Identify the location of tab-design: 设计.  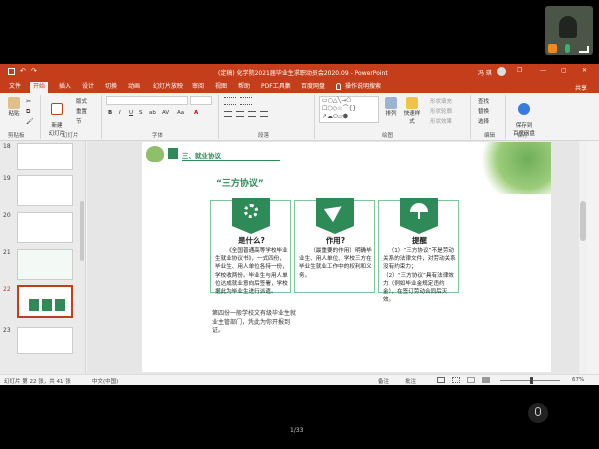
(88, 87).